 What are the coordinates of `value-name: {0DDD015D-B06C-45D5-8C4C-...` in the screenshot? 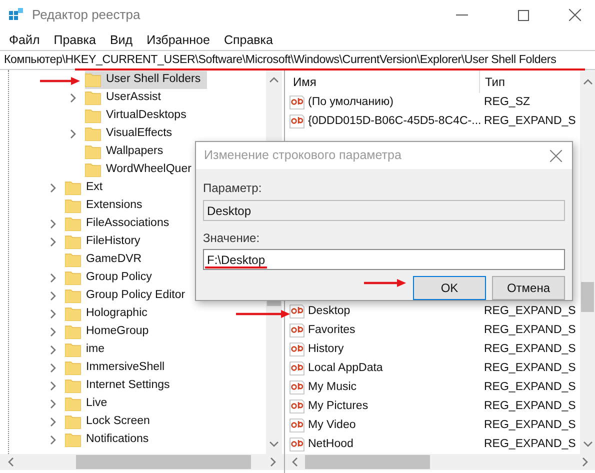 It's located at (395, 121).